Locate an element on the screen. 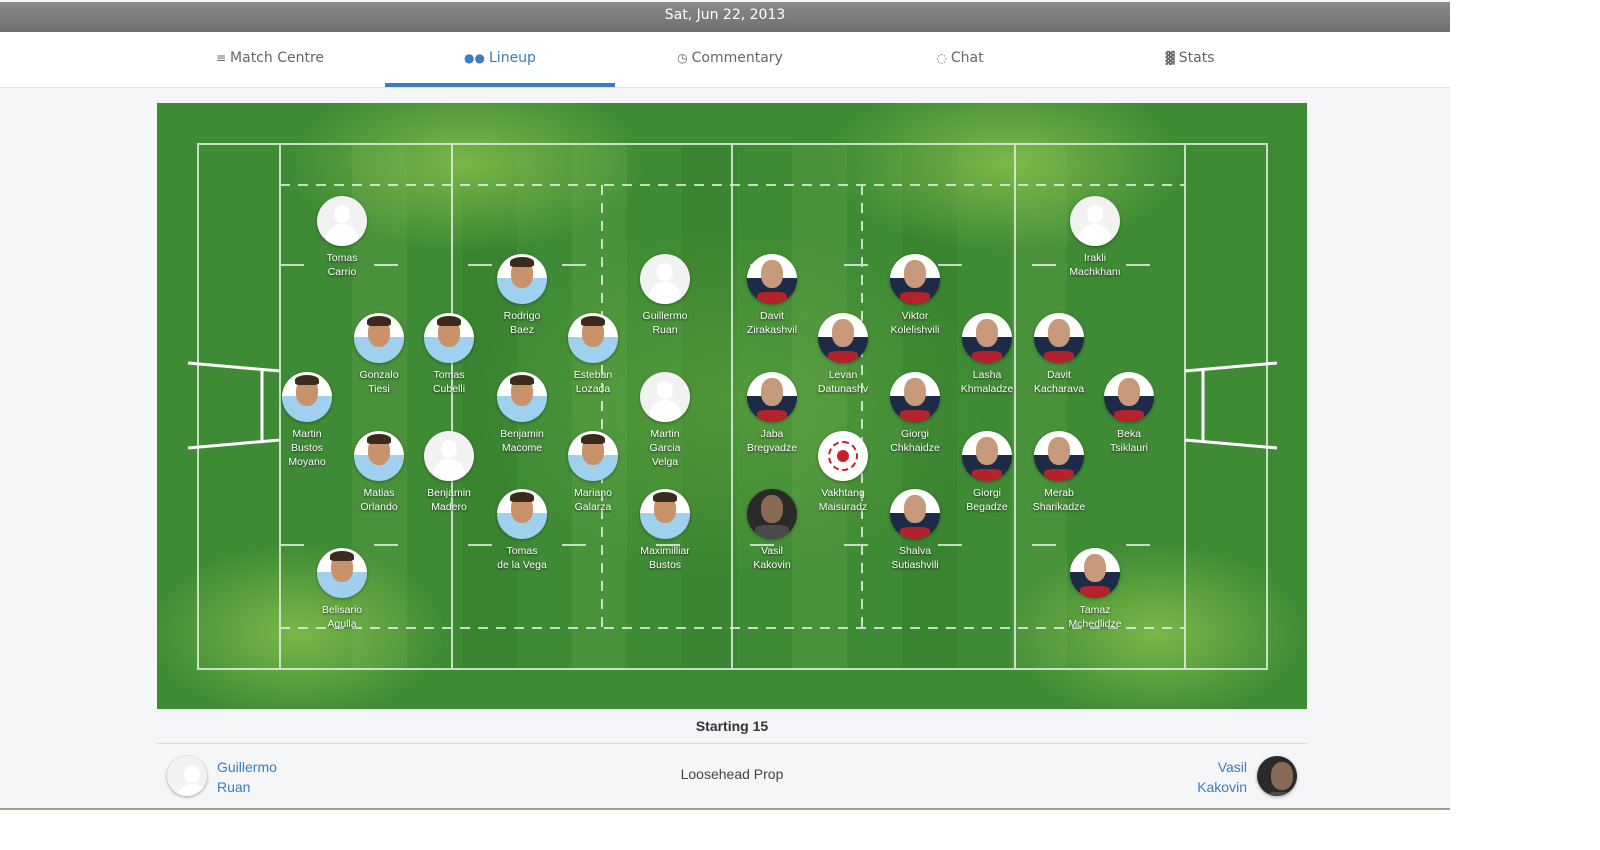 This screenshot has height=850, width=1600. player-marker: Tomas de la Vega is located at coordinates (522, 530).